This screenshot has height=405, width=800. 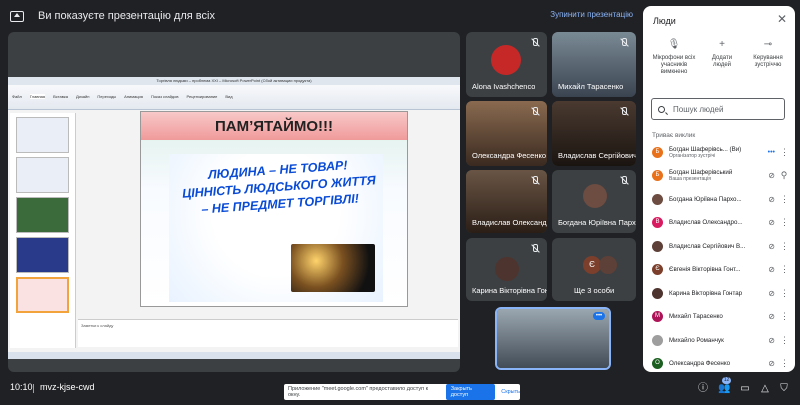 I want to click on close-icon: ✕, so click(x=782, y=19).